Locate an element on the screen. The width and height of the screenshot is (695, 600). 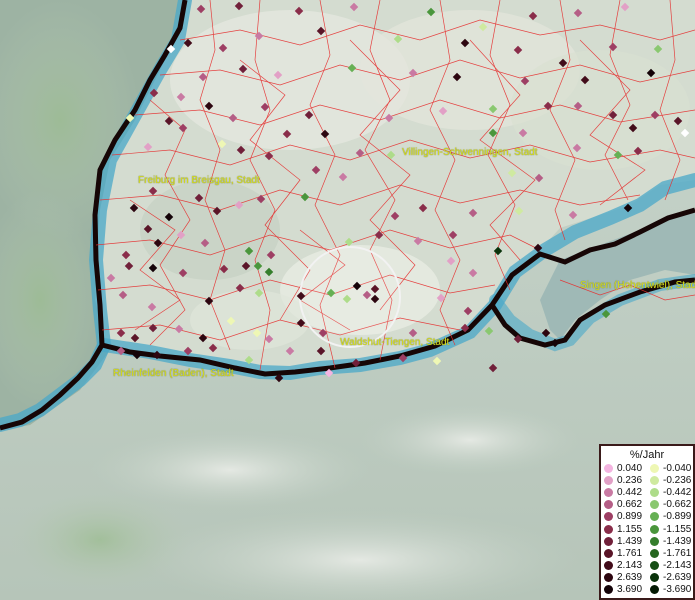
legend-row: 0.236 -0.236 is located at coordinates (647, 480).